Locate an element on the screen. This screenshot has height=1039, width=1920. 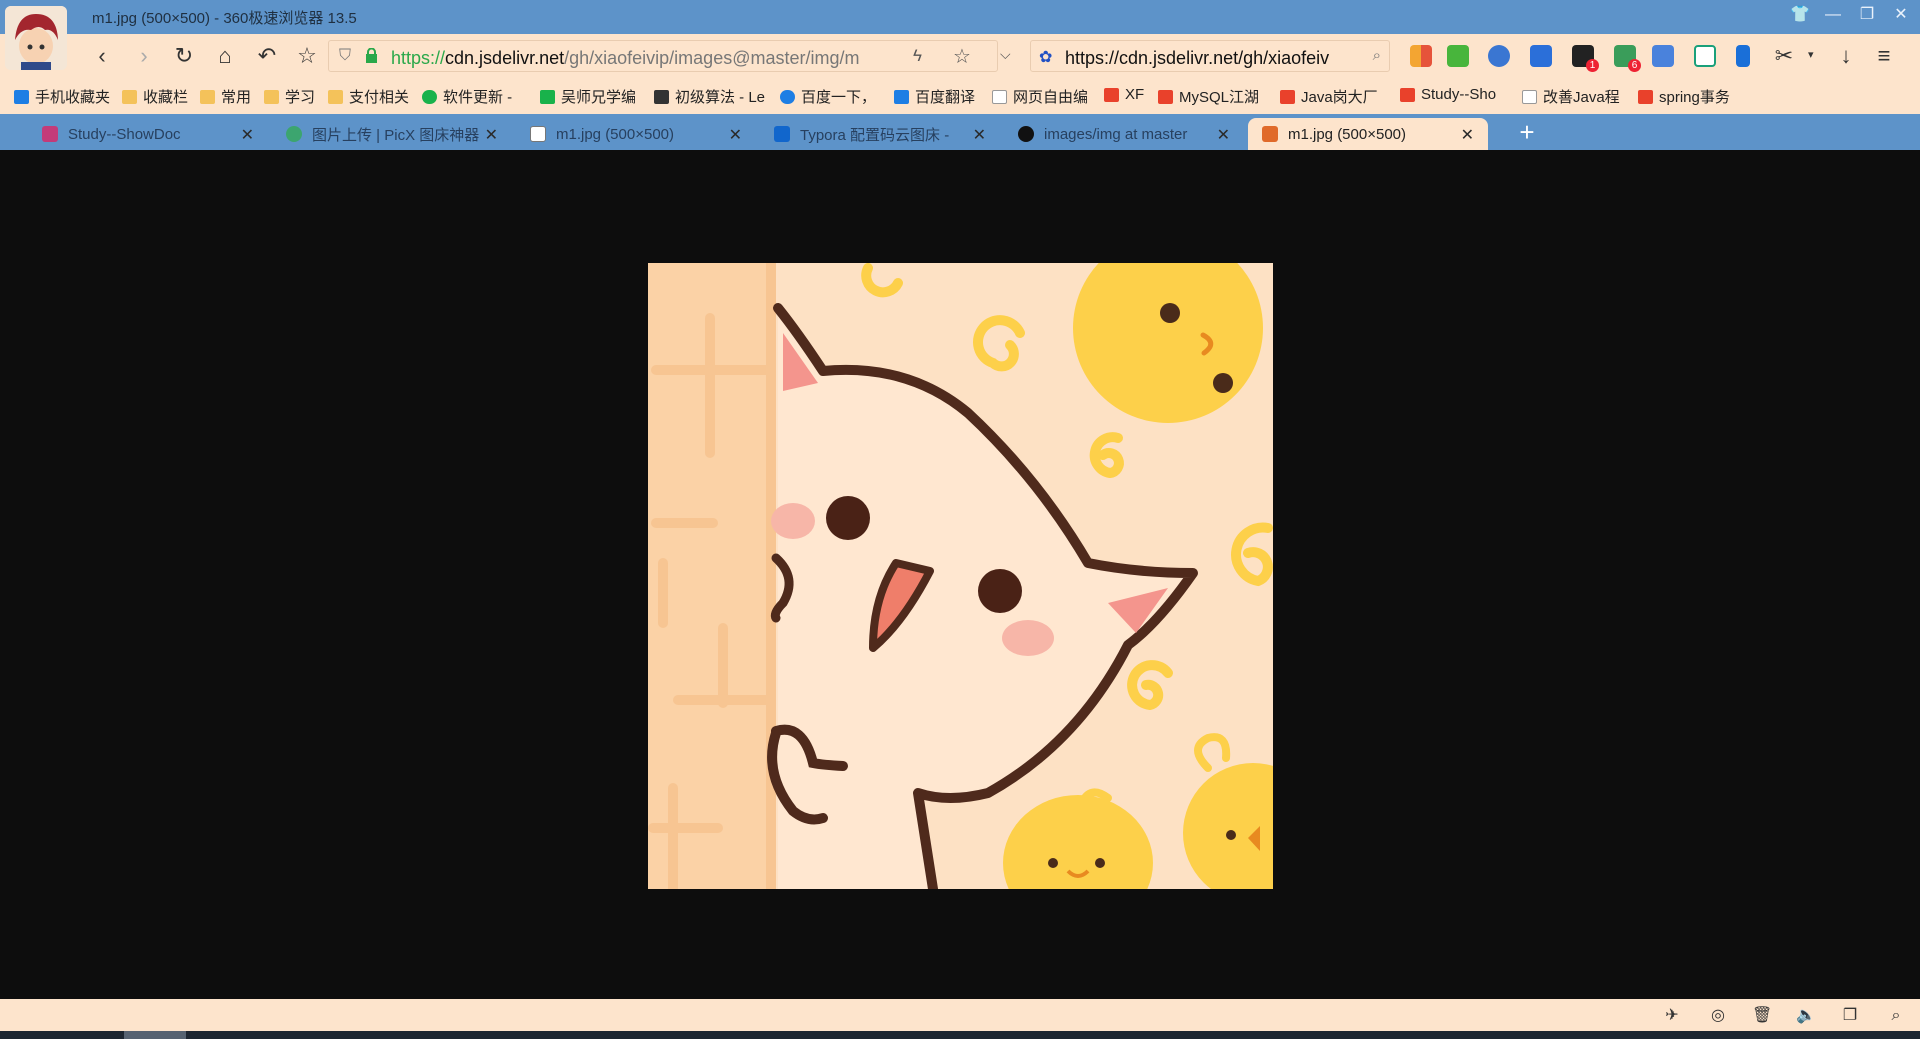
url-dropdown-icon: ⌵ is located at coordinates (1005, 54).